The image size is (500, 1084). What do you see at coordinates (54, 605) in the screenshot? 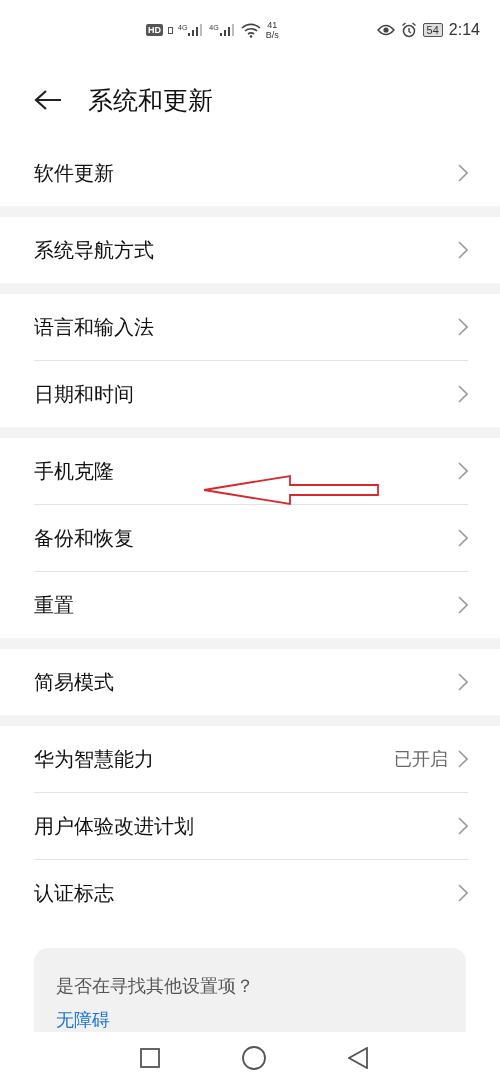
I see `row-label: 重置` at bounding box center [54, 605].